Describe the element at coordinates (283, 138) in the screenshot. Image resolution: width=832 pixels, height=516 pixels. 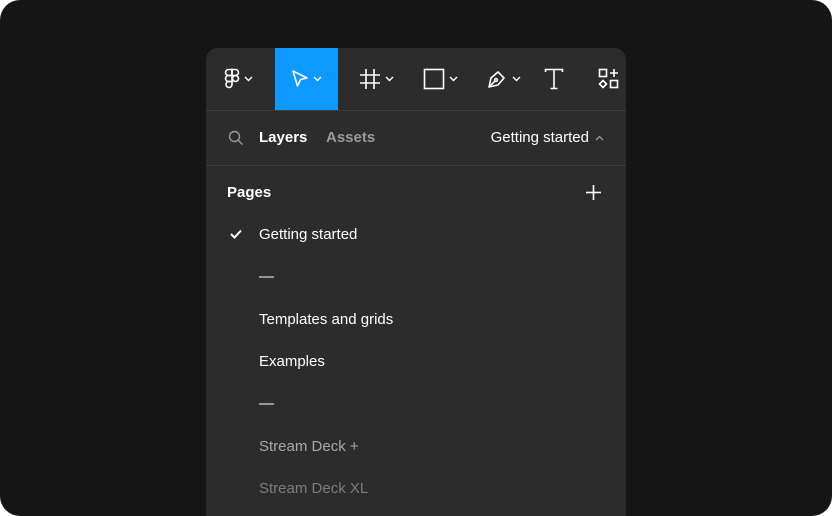
I see `tab-layers: Layers` at that location.